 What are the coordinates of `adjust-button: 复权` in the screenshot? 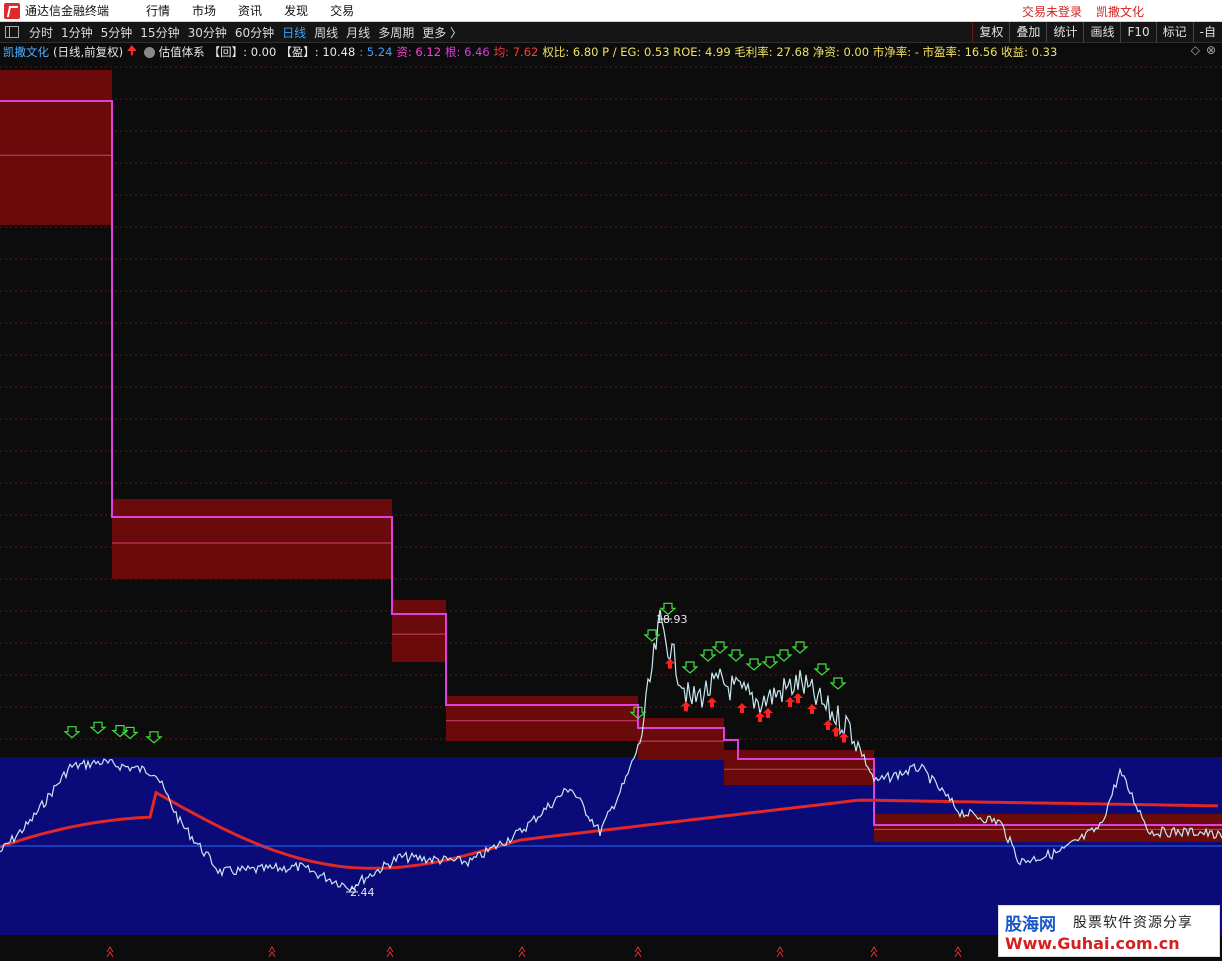 It's located at (990, 32).